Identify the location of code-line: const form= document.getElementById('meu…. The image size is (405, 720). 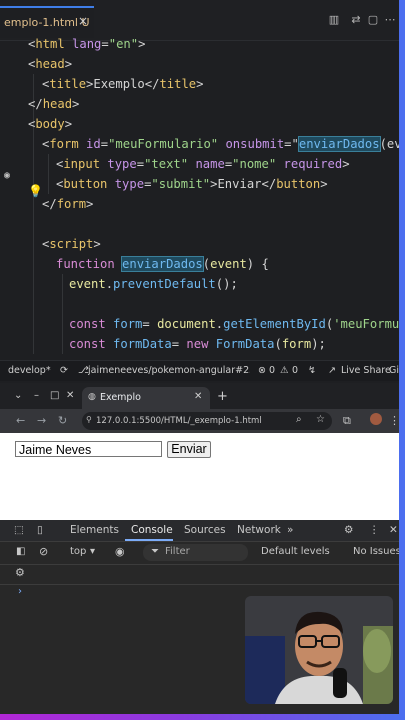
(234, 324).